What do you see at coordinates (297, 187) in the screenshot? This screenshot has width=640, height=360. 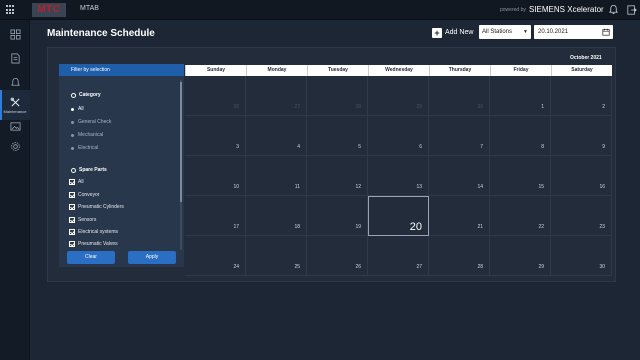 I see `calendar-day-number: 11` at bounding box center [297, 187].